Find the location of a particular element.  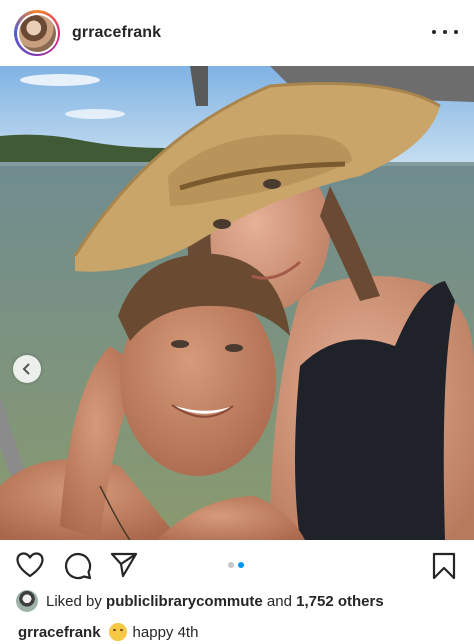

carousel-dot-active is located at coordinates (241, 565).